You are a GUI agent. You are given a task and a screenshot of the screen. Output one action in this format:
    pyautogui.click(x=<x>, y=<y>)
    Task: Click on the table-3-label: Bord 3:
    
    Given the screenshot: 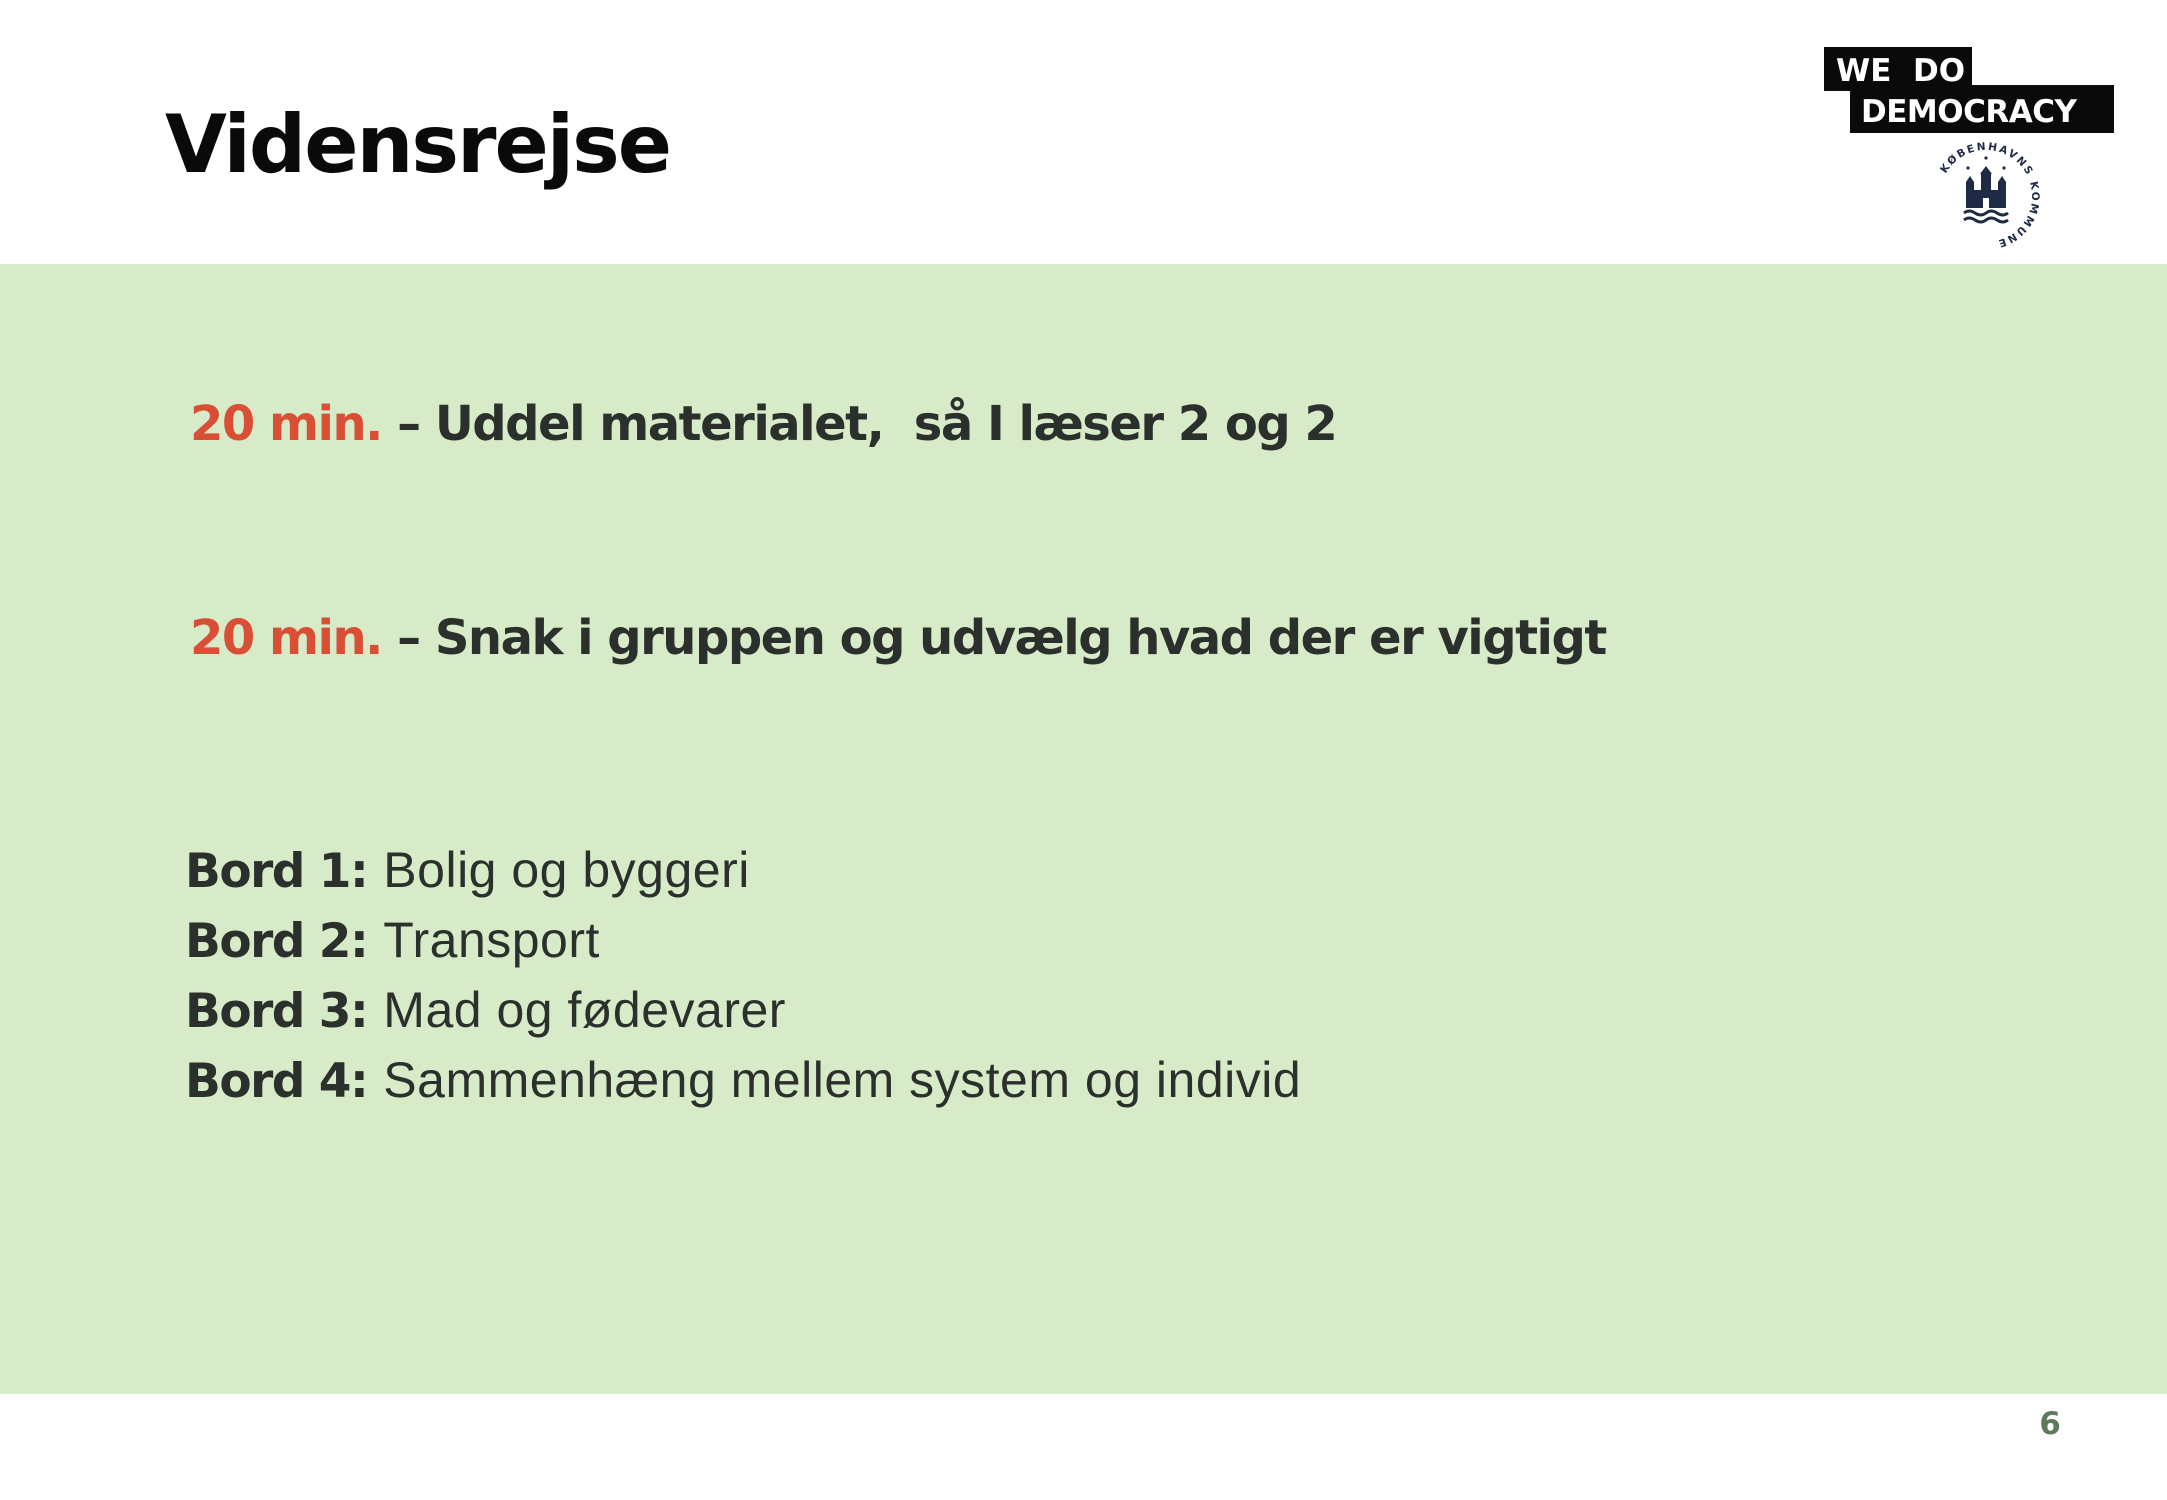 What is the action you would take?
    pyautogui.click(x=277, y=1011)
    